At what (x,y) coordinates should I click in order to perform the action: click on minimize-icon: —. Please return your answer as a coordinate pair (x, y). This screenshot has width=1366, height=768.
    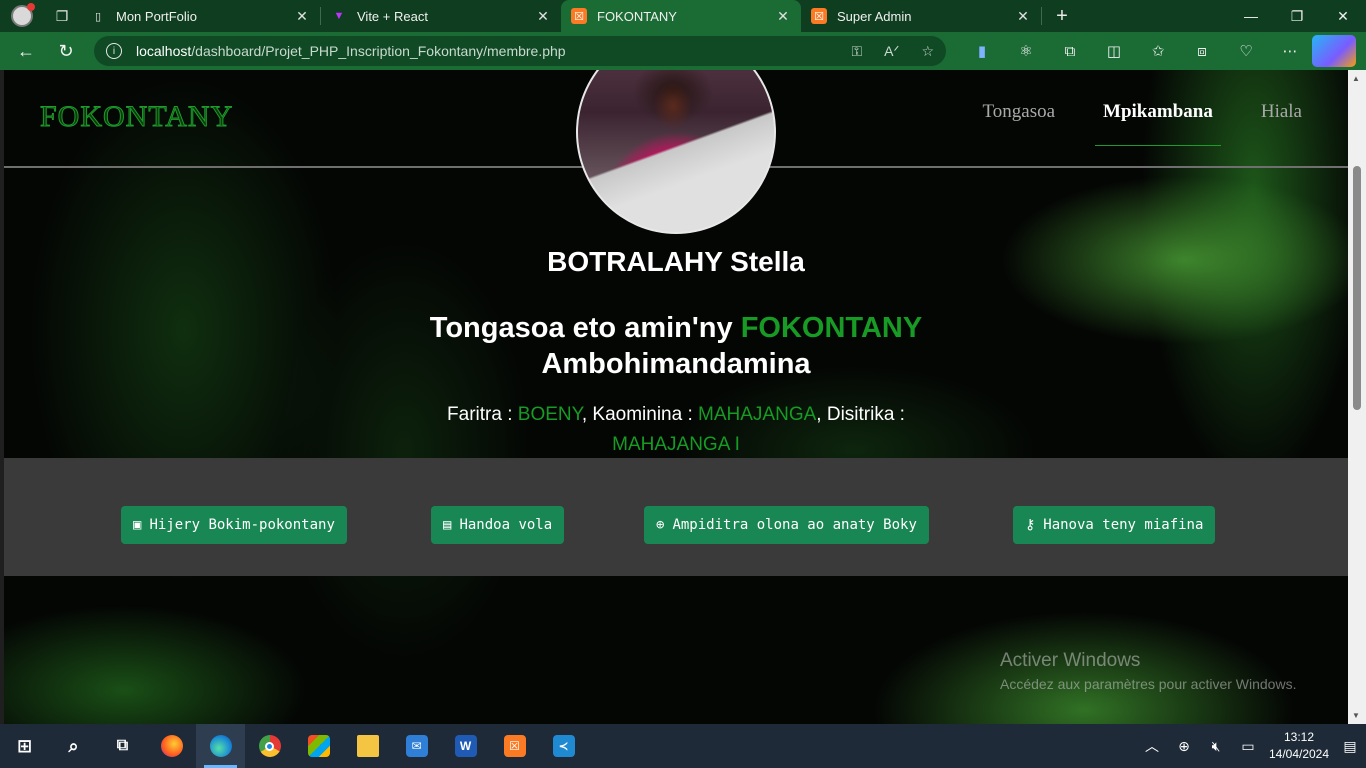
    Looking at the image, I should click on (1251, 16).